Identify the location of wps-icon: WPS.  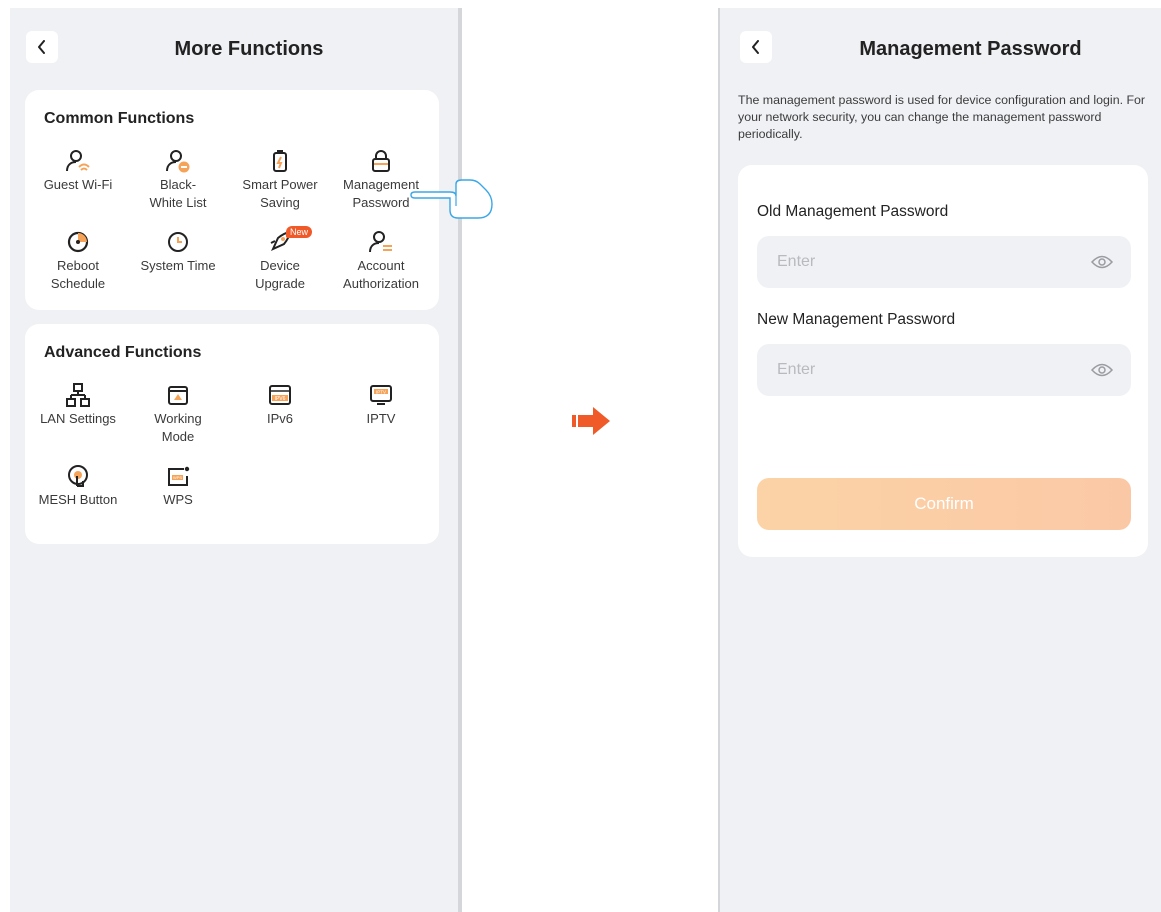
(179, 476).